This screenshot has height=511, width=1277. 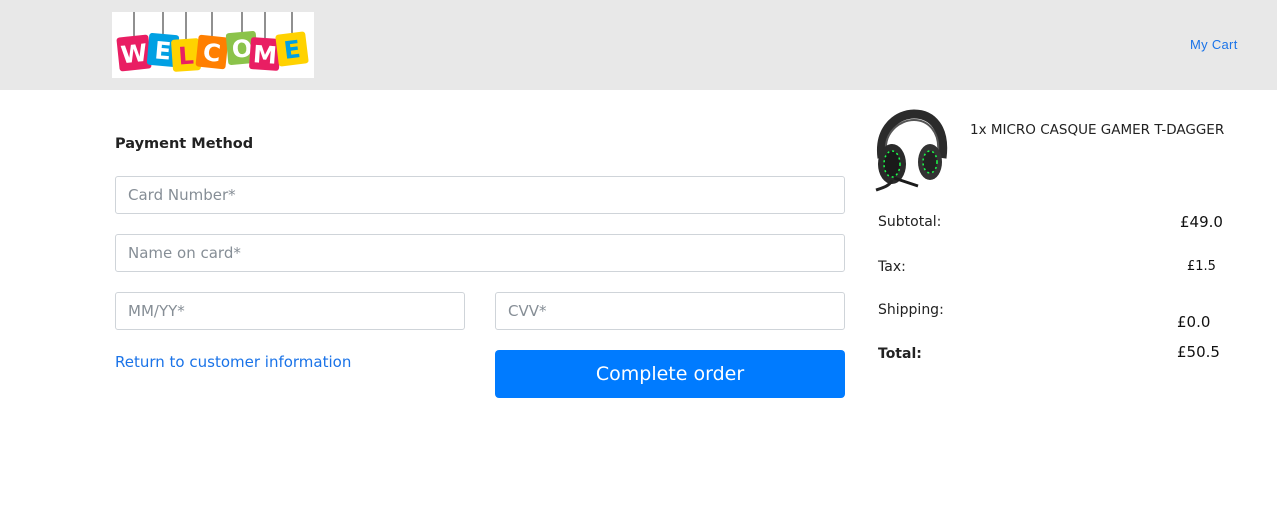 I want to click on shipping-label: Shipping:, so click(x=911, y=310).